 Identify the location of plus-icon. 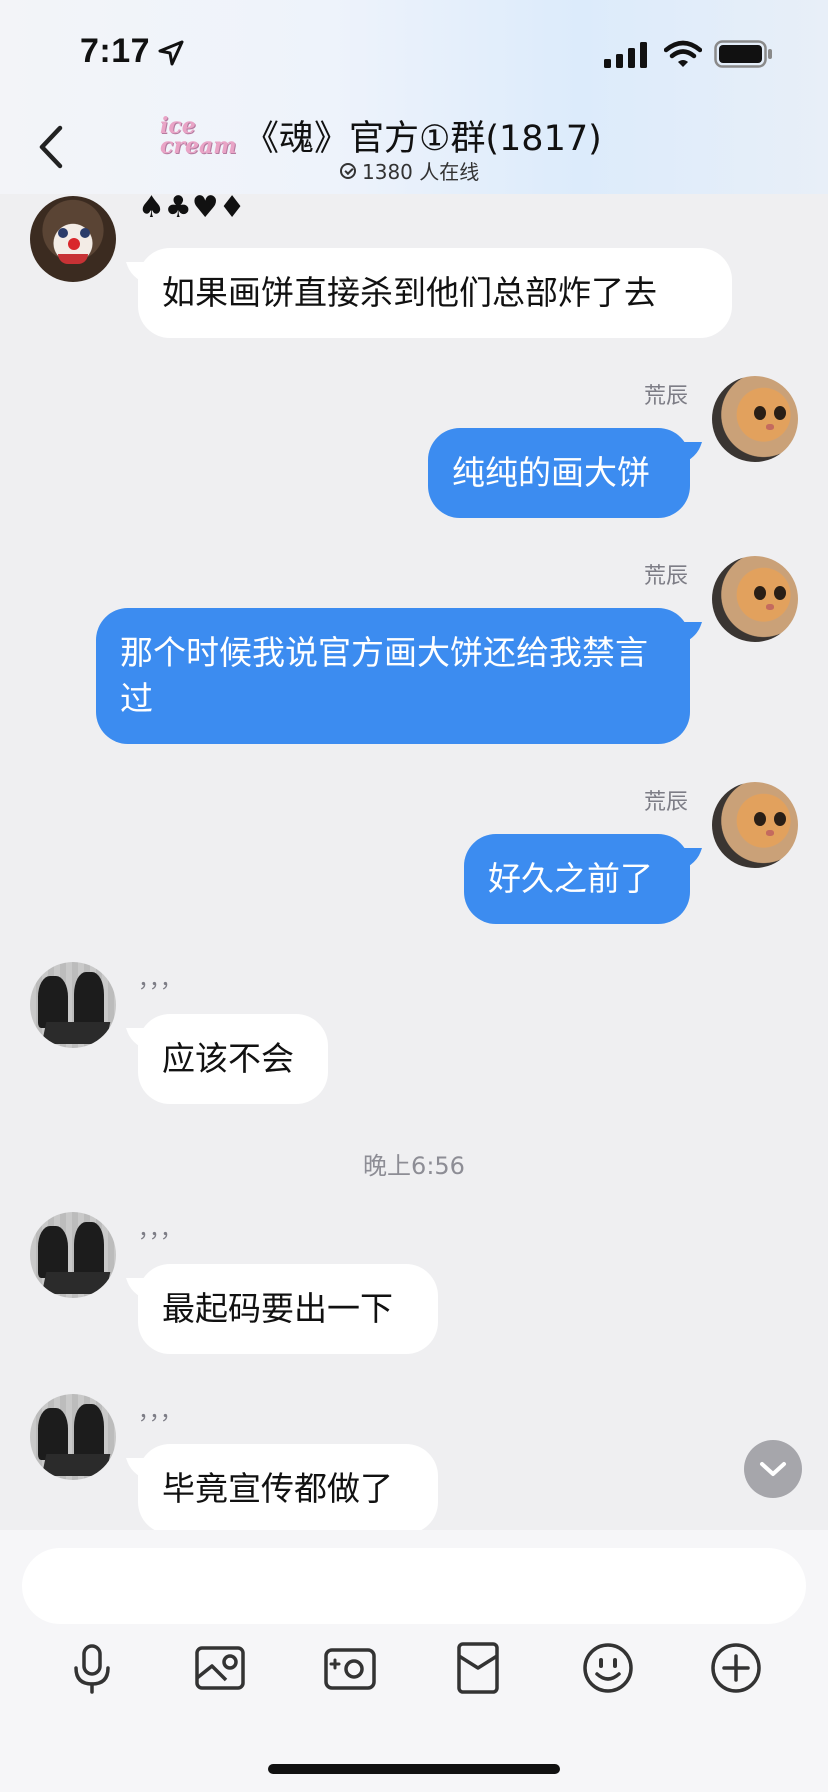
(736, 1668).